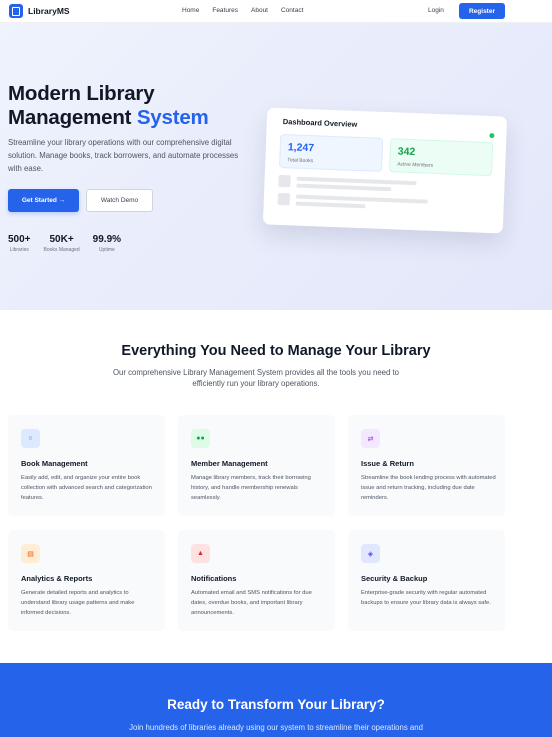 The image size is (552, 737). What do you see at coordinates (300, 161) in the screenshot?
I see `total-books-label: Total Books` at bounding box center [300, 161].